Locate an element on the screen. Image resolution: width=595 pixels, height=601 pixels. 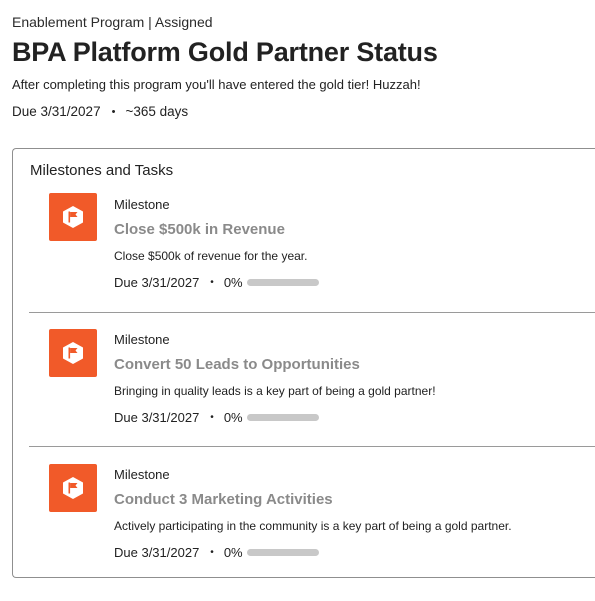
program-meta: Due 3/31/2027 • ~365 days is located at coordinates (100, 111).